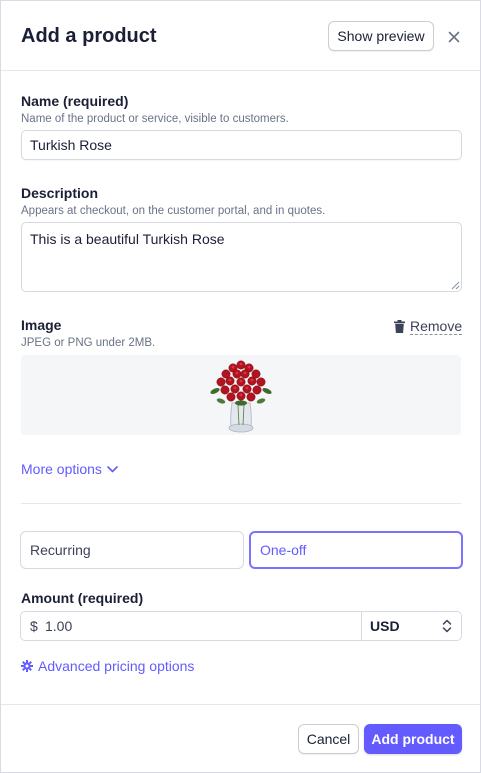  Describe the element at coordinates (241, 257) in the screenshot. I see `description-textarea: This is a beautiful Turkish Rose` at that location.